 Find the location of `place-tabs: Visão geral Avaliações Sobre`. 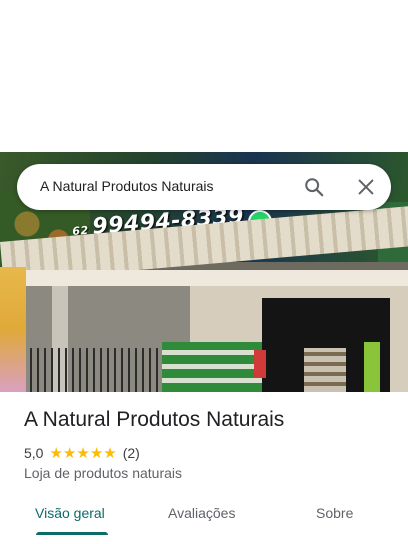

place-tabs: Visão geral Avaliações Sobre is located at coordinates (204, 518).